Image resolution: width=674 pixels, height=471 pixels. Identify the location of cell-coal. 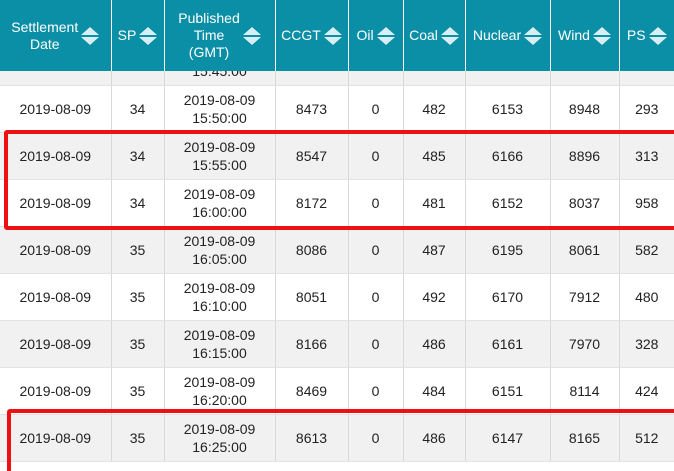
(434, 78).